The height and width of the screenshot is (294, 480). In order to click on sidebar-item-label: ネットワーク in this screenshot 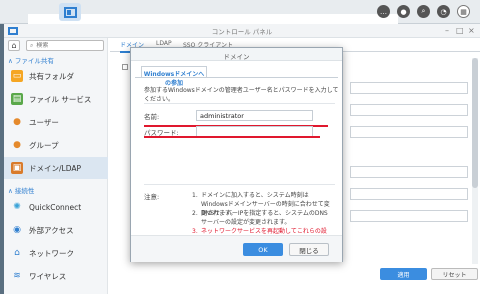, I will do `click(51, 253)`.